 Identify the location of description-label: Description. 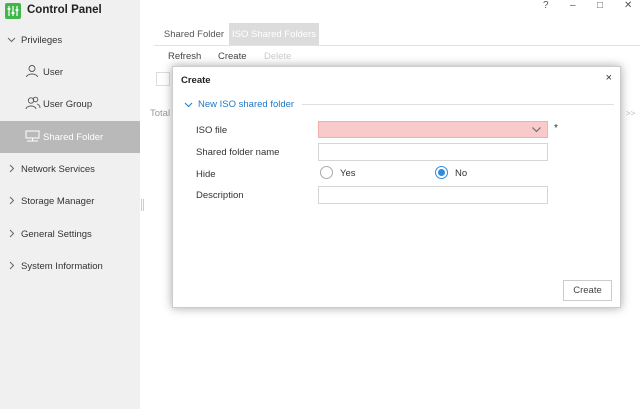
(220, 195).